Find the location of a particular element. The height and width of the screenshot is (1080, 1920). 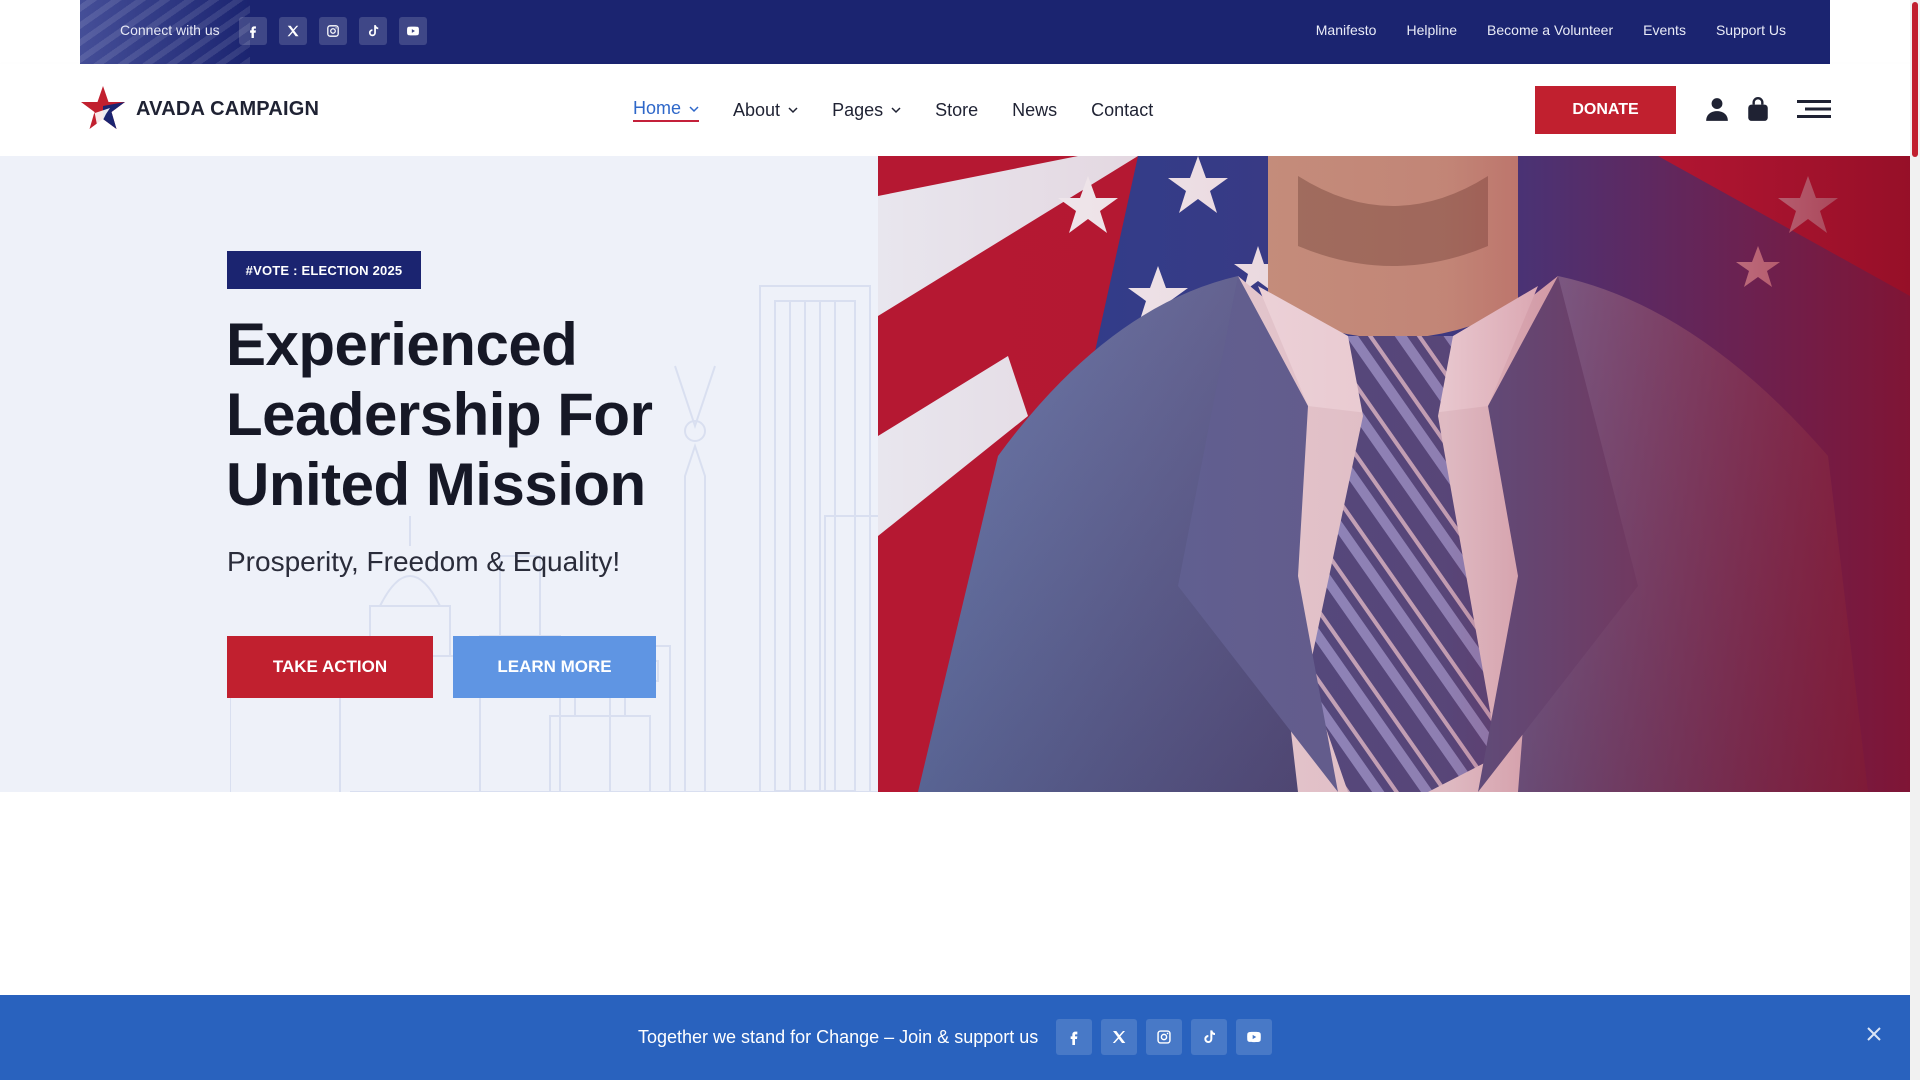

connect-label: Connect with us is located at coordinates (170, 30).